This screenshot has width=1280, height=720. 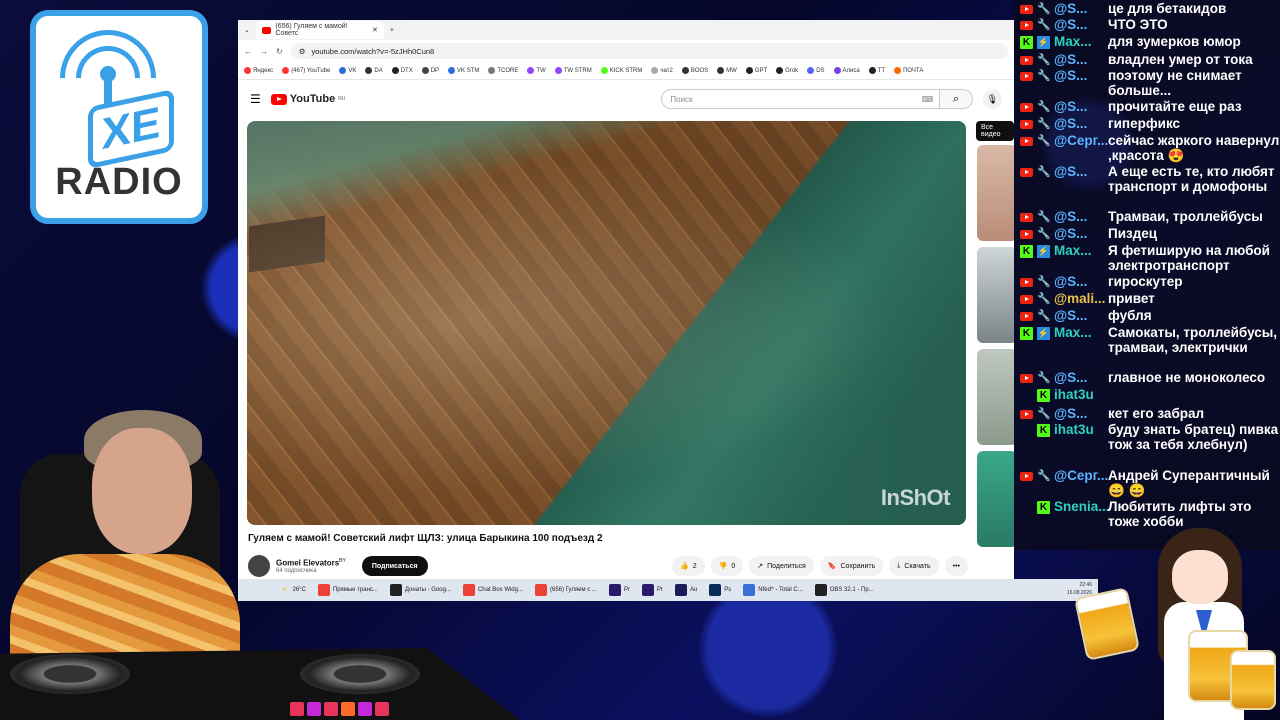 I want to click on like-button: 👍 2, so click(x=688, y=566).